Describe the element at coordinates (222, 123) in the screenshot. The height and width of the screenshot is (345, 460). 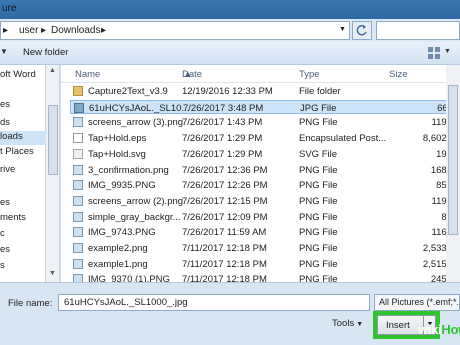
I see `file-date: 7/26/2017 1:43 PM` at that location.